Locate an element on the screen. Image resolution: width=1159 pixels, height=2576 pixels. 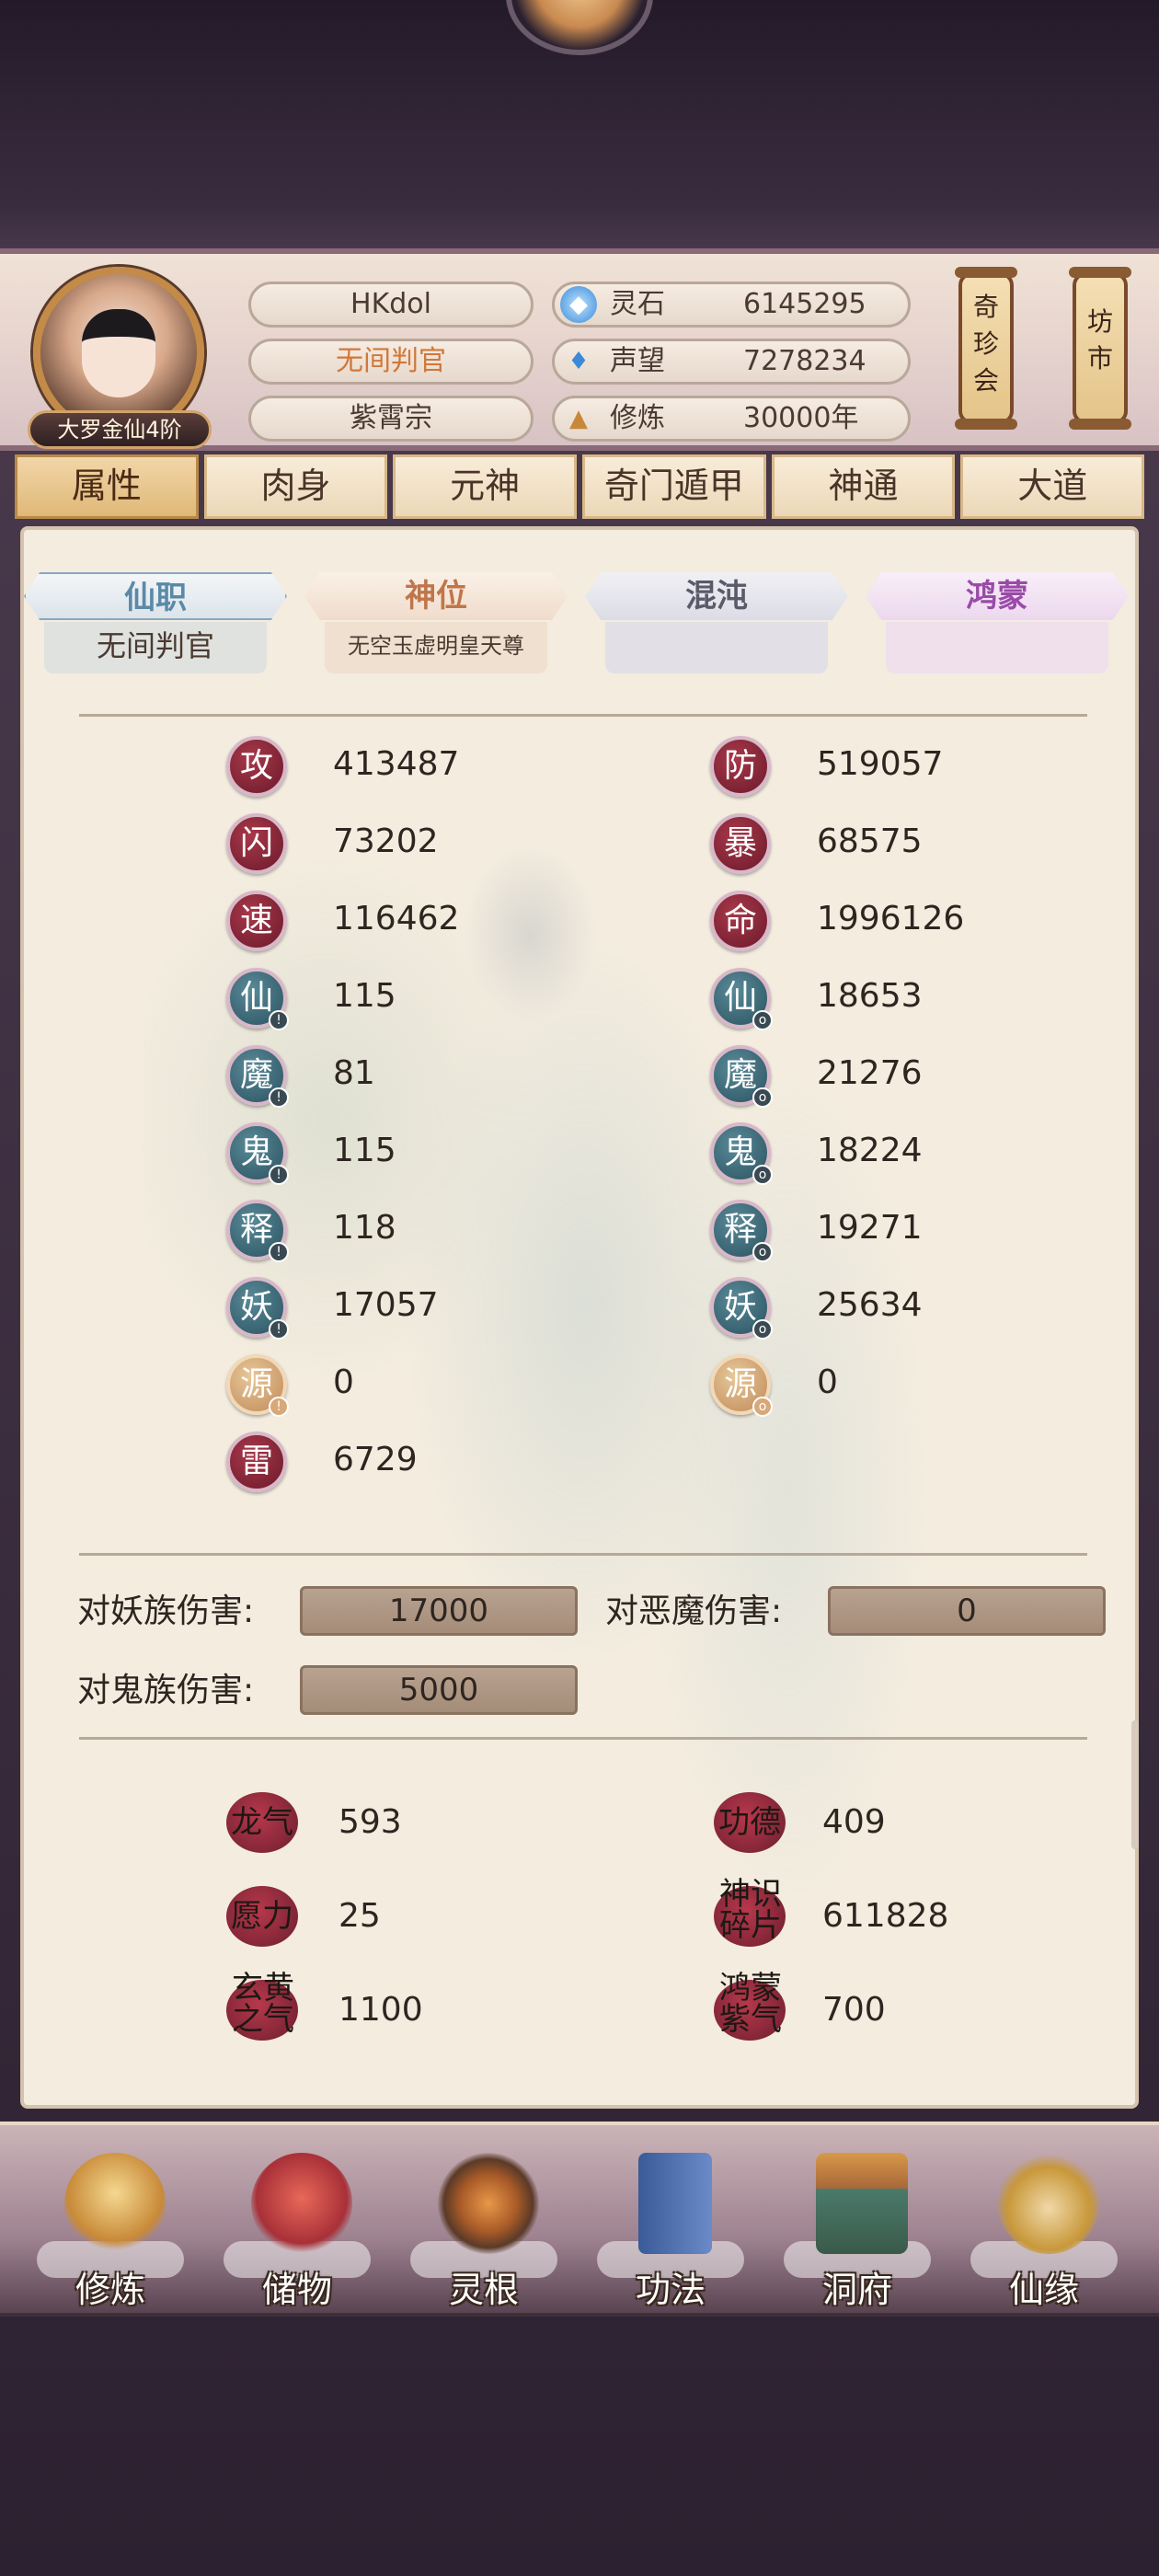
stat-immortal-def-value: 18653 is located at coordinates (870, 996).